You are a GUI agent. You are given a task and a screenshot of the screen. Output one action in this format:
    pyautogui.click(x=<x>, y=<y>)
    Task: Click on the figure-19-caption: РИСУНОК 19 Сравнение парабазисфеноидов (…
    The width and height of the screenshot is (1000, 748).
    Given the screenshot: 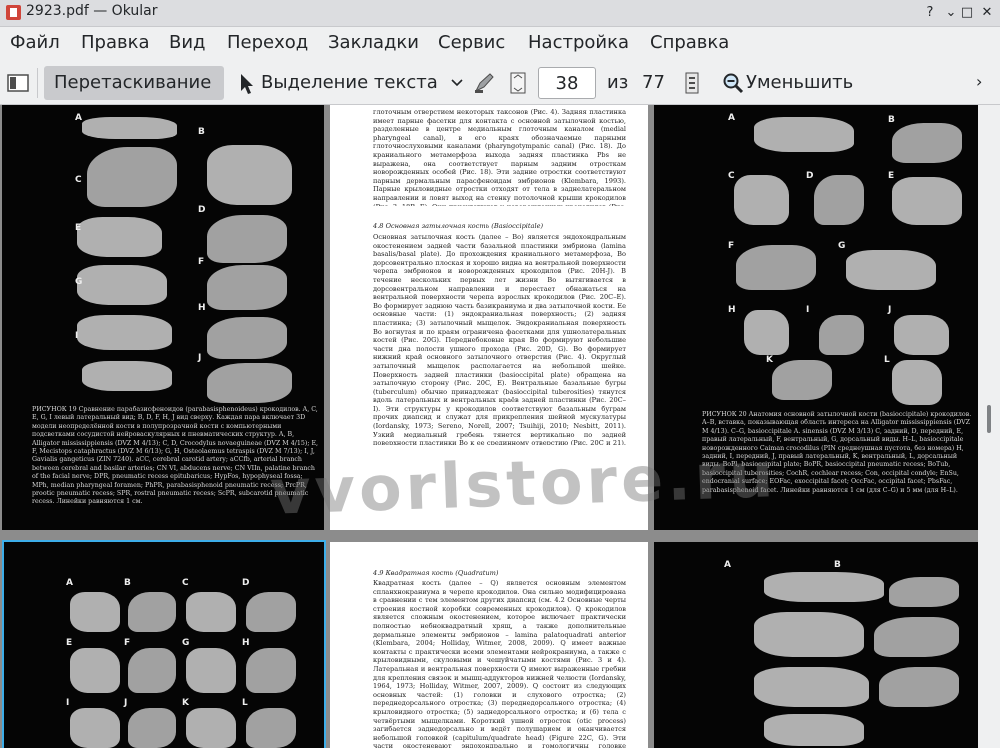 What is the action you would take?
    pyautogui.click(x=175, y=456)
    